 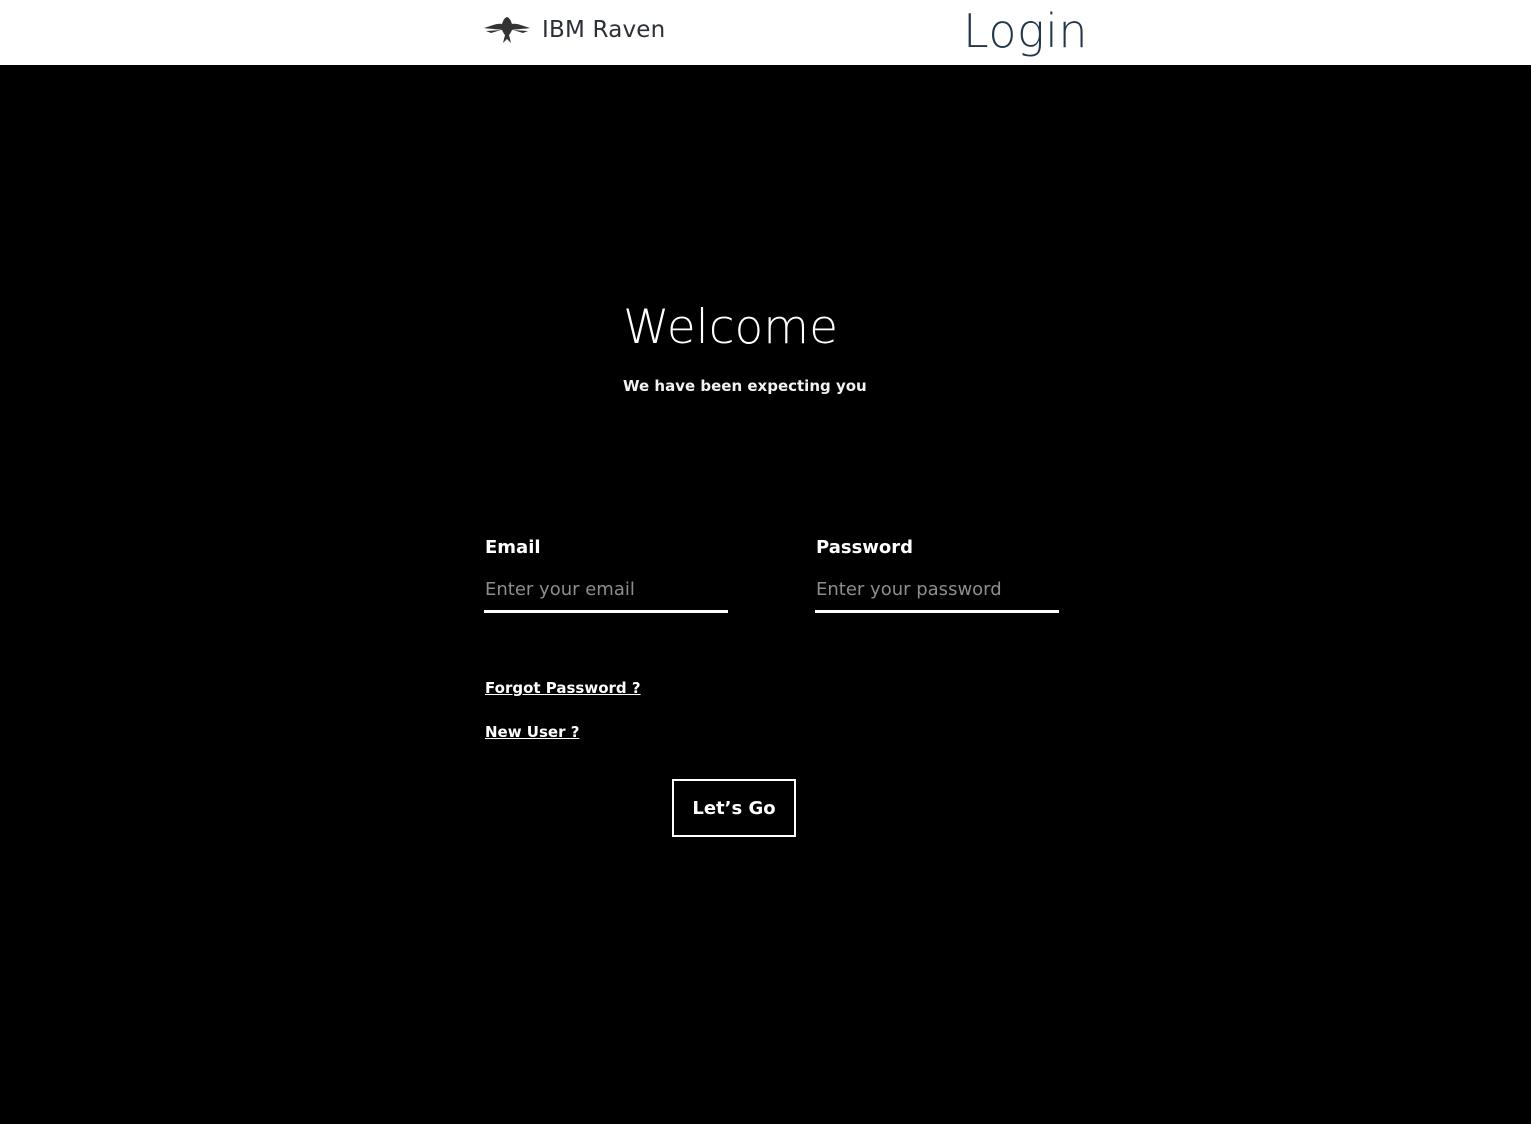 What do you see at coordinates (563, 688) in the screenshot?
I see `forgot-password-link: Forgot Password ?` at bounding box center [563, 688].